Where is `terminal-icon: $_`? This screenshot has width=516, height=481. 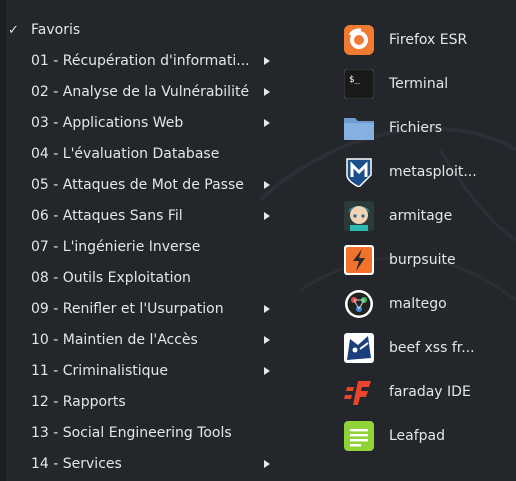 terminal-icon: $_ is located at coordinates (359, 84).